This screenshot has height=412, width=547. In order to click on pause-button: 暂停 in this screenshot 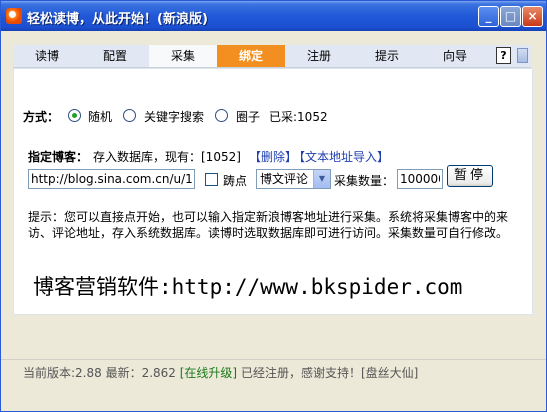, I will do `click(470, 176)`.